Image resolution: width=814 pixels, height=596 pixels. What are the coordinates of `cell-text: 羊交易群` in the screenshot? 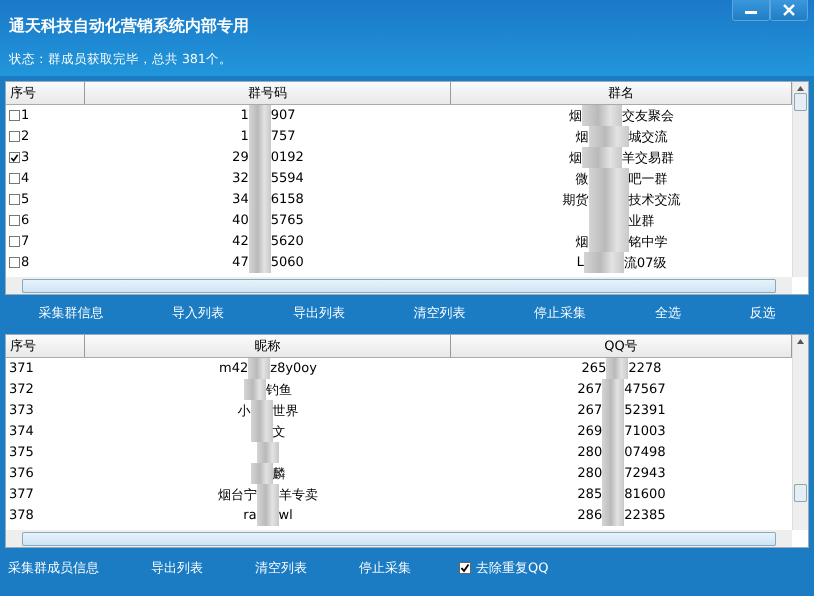 It's located at (648, 158).